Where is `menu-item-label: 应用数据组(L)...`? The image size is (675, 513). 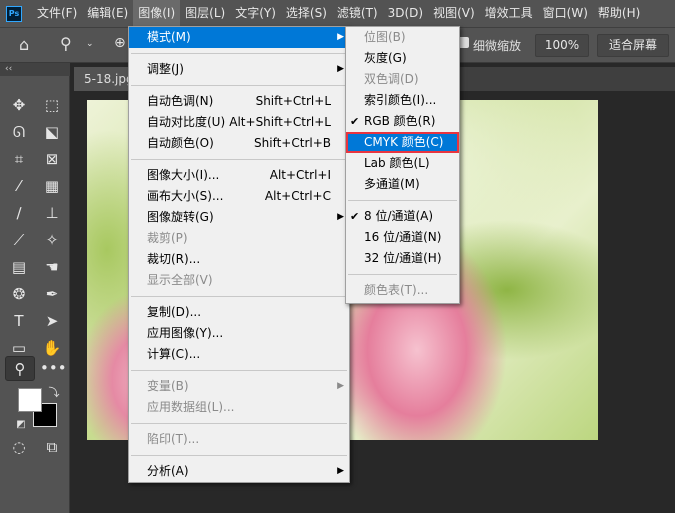
menu-item-label: 应用数据组(L)... is located at coordinates (191, 407).